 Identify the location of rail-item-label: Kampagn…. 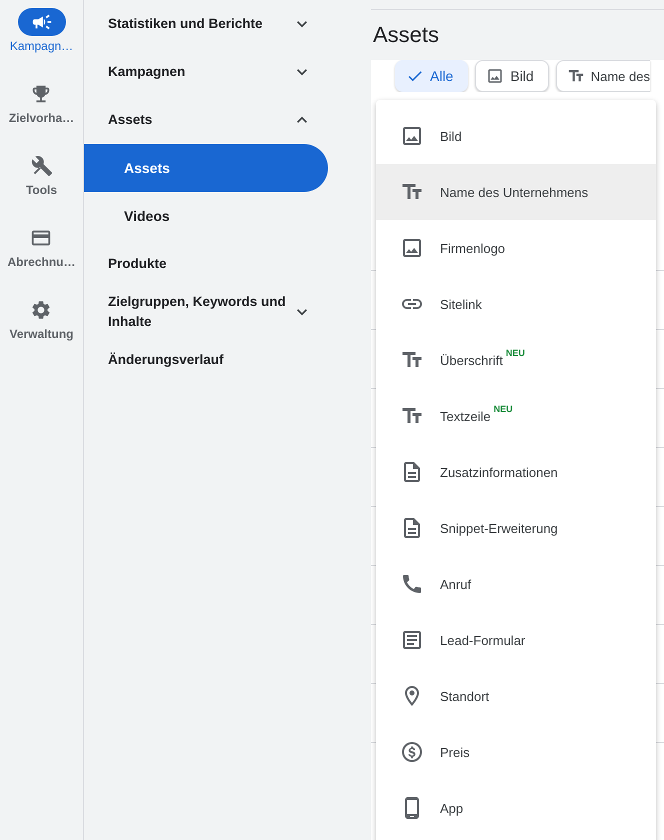
(42, 46).